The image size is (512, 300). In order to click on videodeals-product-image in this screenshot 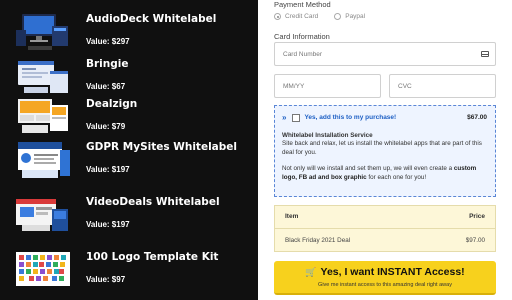, I will do `click(42, 215)`.